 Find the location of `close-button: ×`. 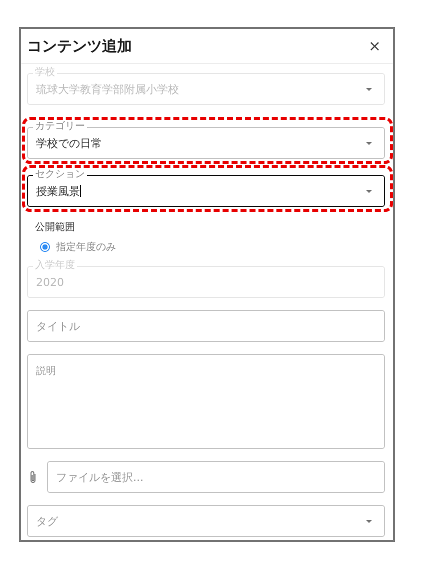

close-button: × is located at coordinates (374, 46).